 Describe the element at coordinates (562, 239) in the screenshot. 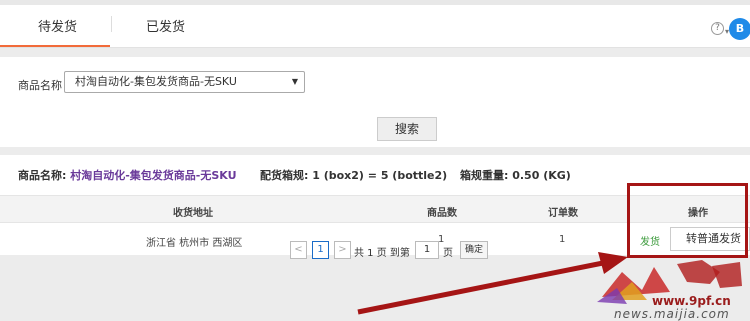

I see `row-order-count: 1` at that location.